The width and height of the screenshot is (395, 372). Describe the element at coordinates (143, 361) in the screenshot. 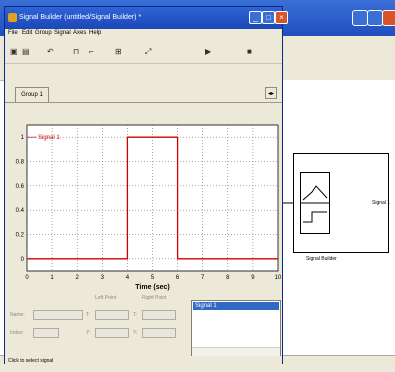

I see `status-bar: Click to select signal` at that location.